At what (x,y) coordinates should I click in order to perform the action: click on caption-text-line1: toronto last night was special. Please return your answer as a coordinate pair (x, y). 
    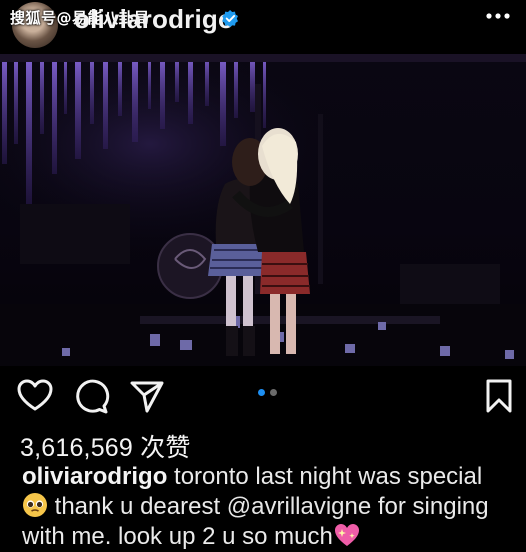
    Looking at the image, I should click on (325, 476).